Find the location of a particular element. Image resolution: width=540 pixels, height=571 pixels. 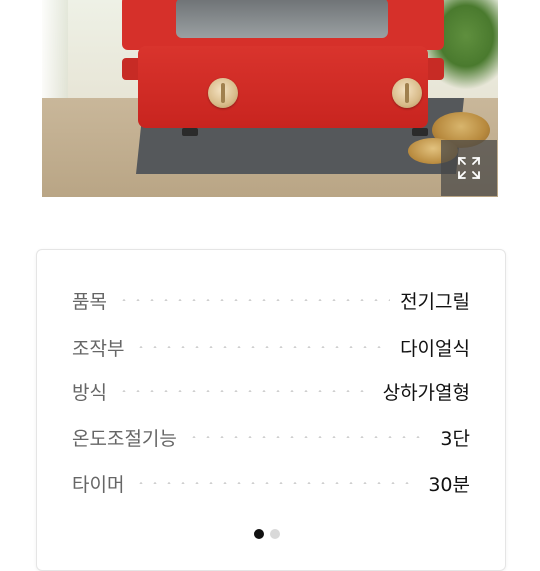

spec-row-method: 방식 상하가열형 is located at coordinates (271, 391).